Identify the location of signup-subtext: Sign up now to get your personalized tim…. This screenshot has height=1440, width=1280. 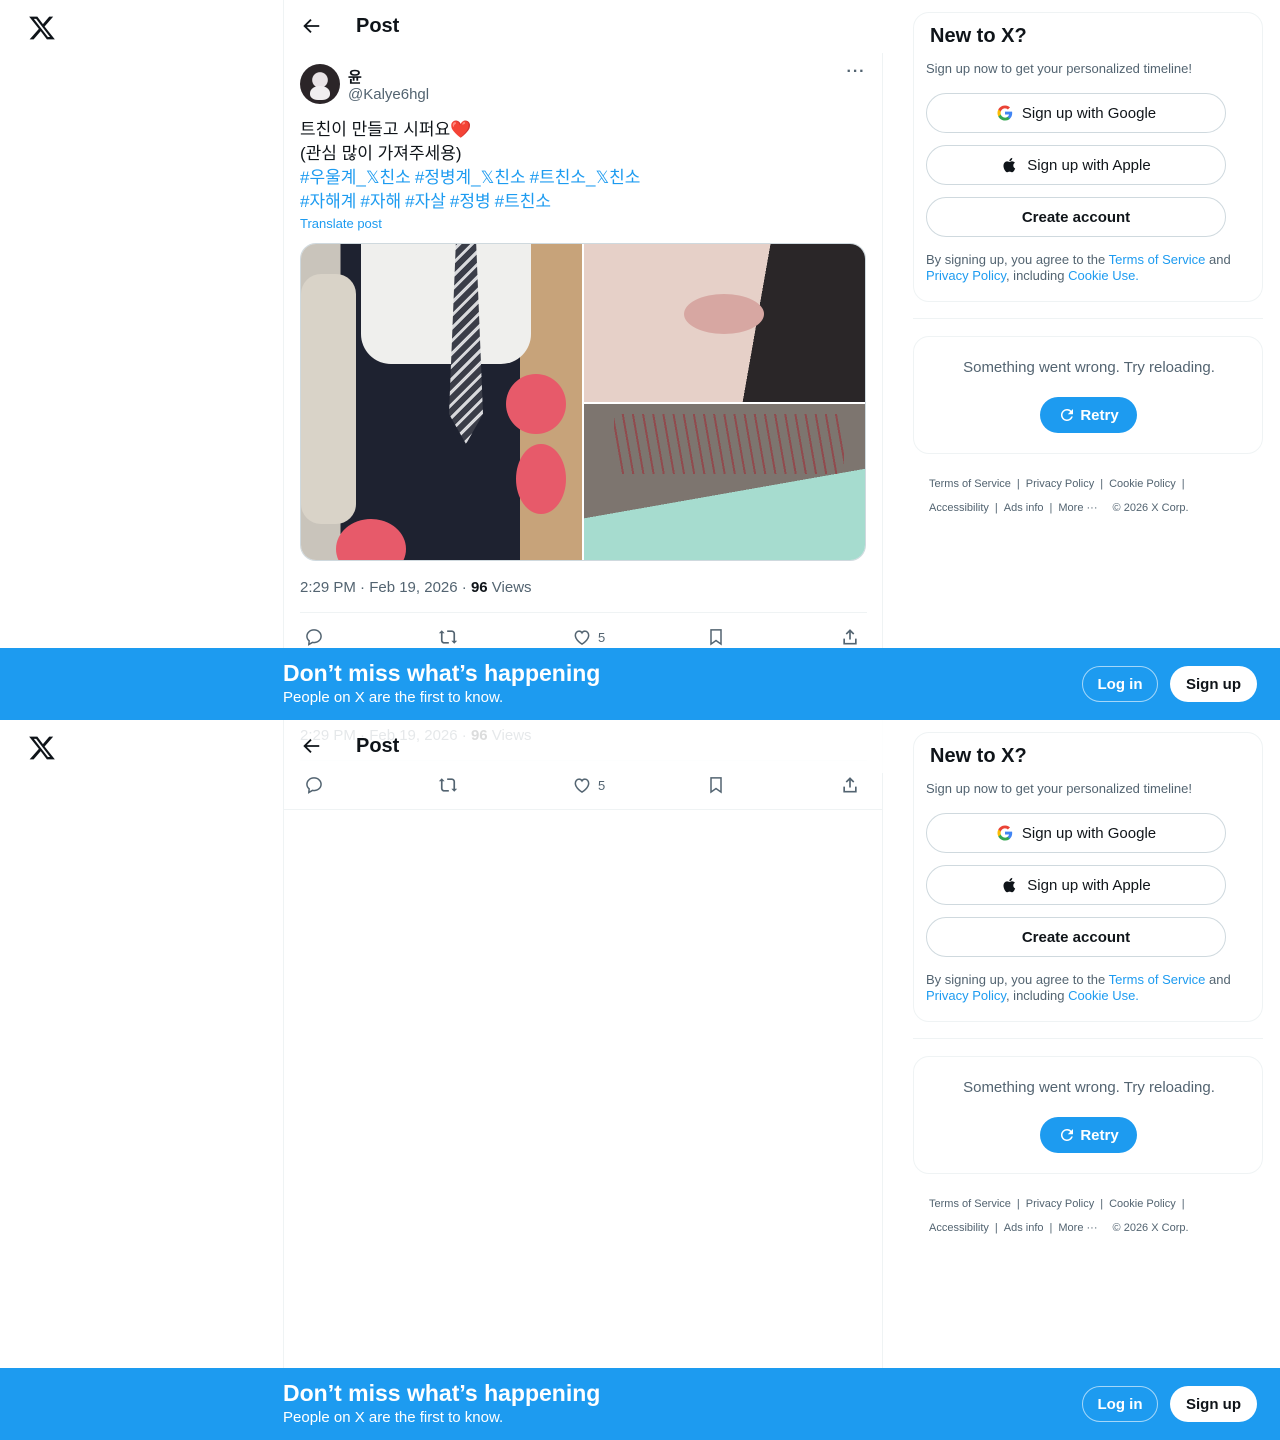
(1059, 68).